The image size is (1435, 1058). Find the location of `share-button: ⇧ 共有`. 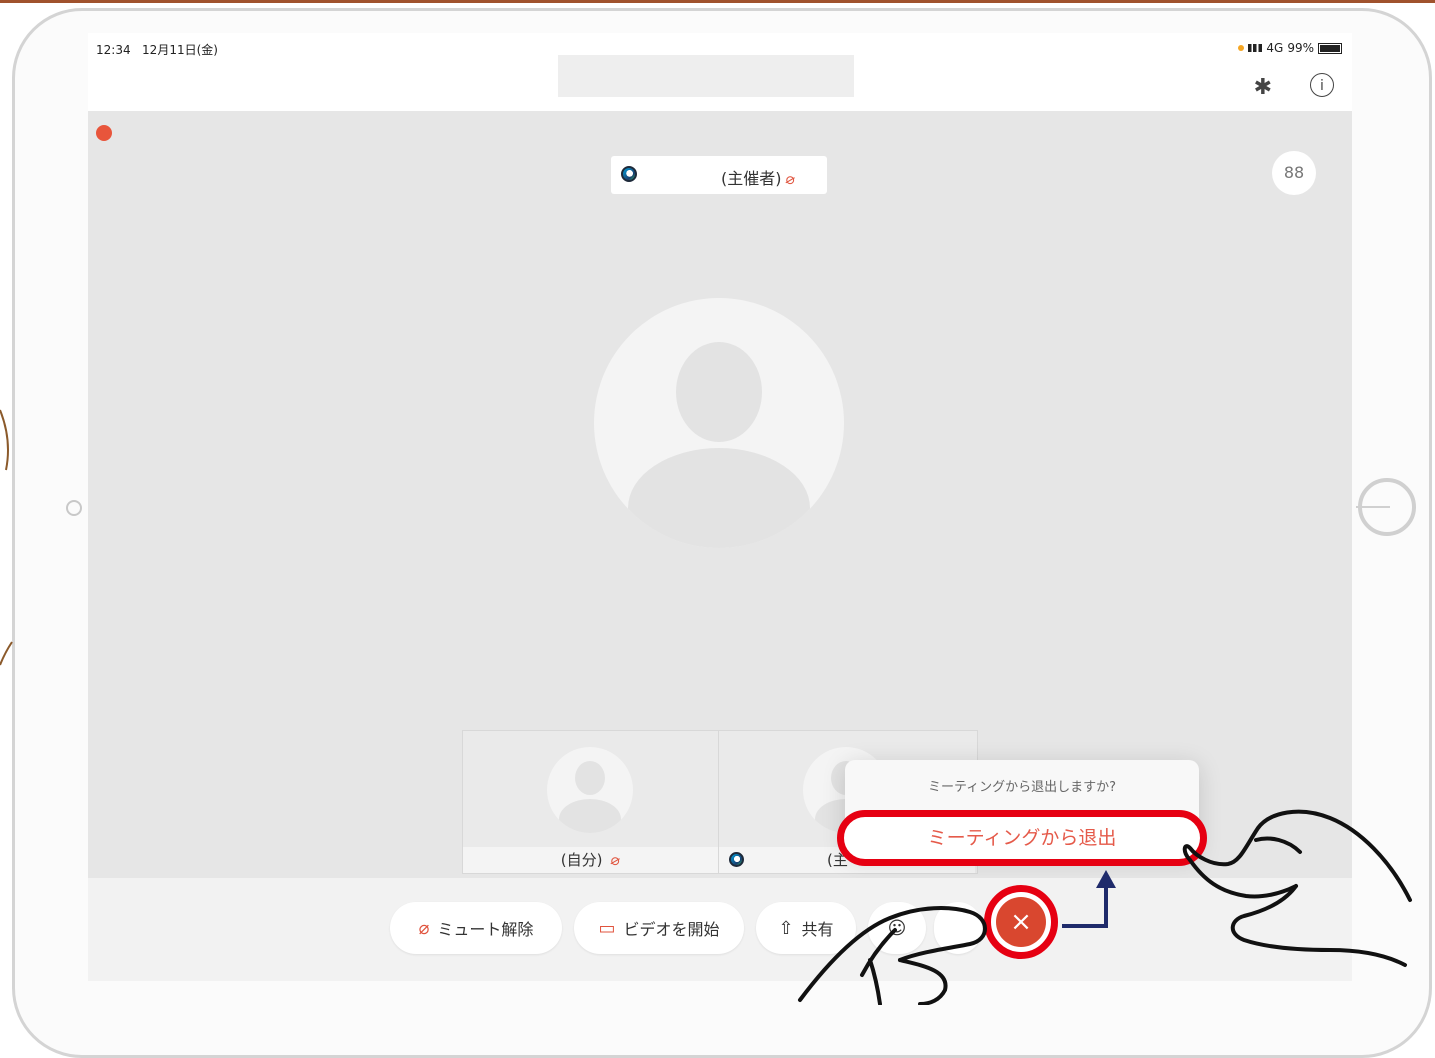

share-button: ⇧ 共有 is located at coordinates (806, 928).